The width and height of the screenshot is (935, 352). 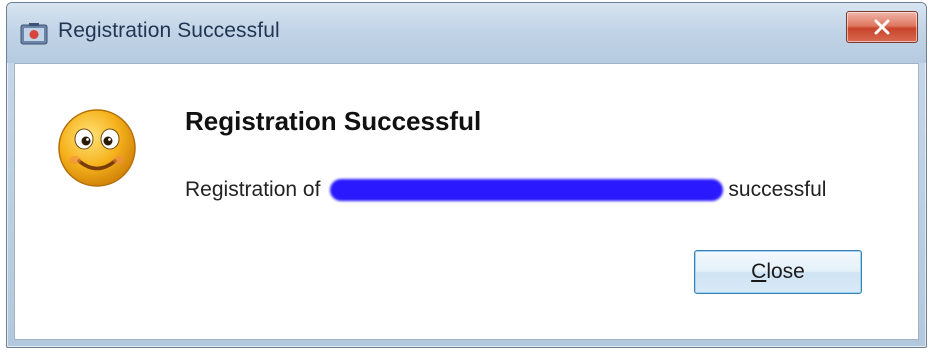 What do you see at coordinates (333, 121) in the screenshot?
I see `dialog-heading: Registration Successful` at bounding box center [333, 121].